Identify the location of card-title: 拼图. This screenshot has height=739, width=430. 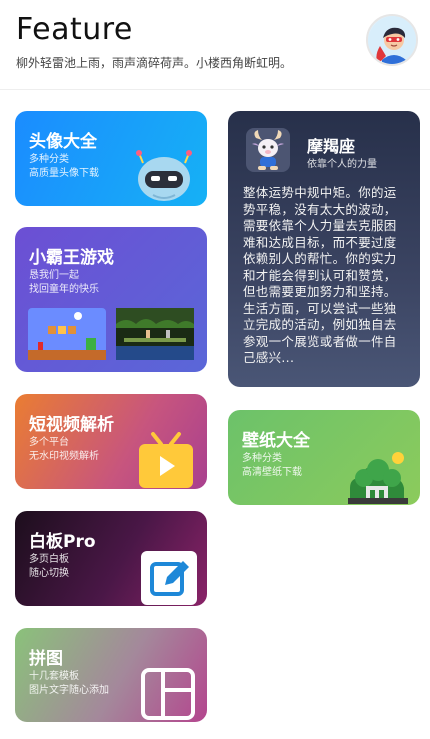
(46, 659).